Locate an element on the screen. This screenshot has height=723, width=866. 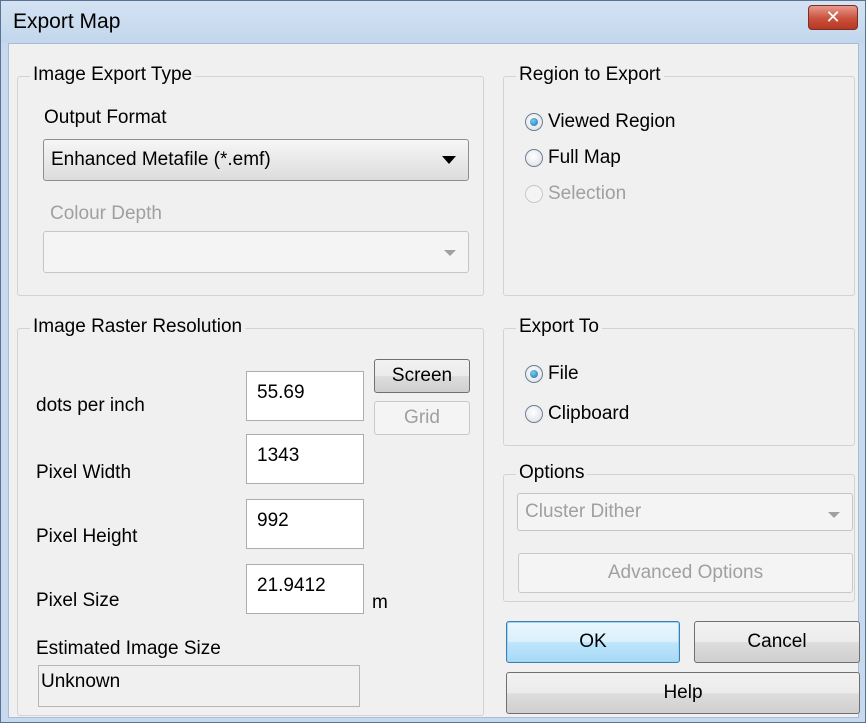
dither-select: Cluster Dither is located at coordinates (685, 512).